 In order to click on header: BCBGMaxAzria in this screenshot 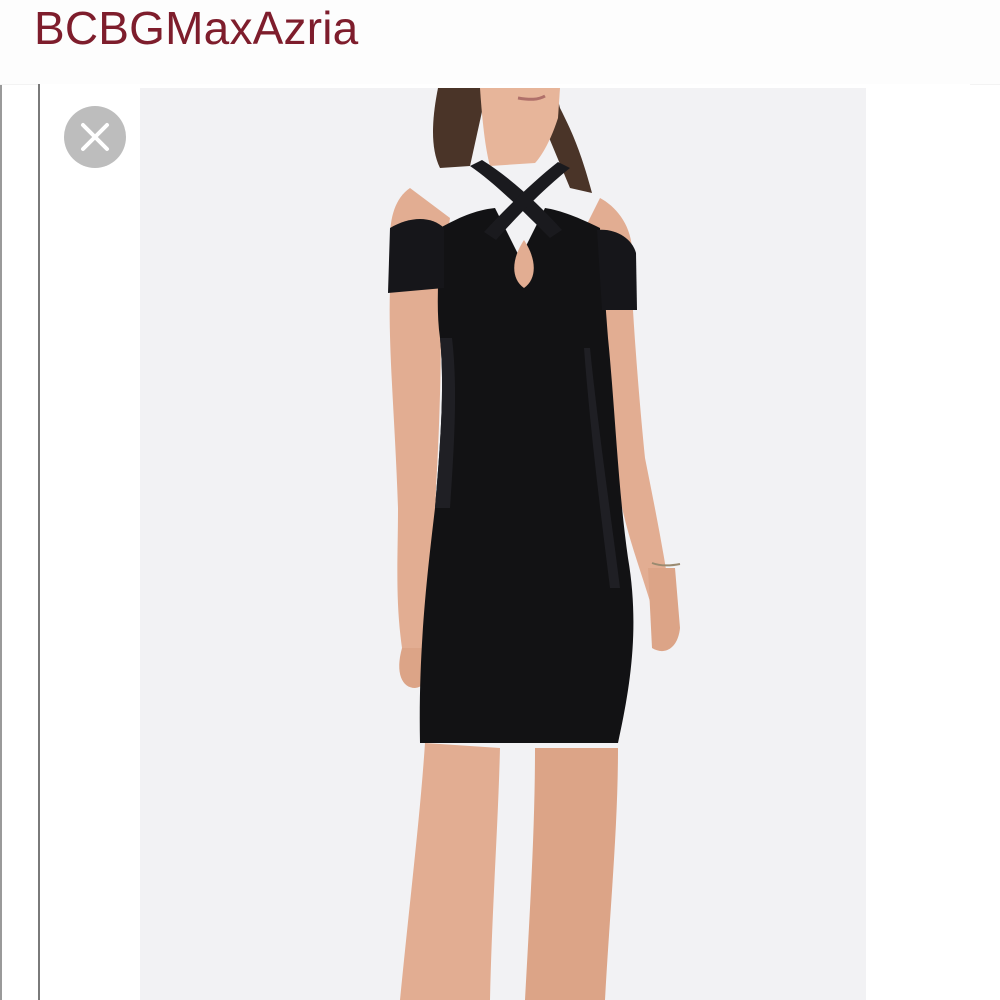, I will do `click(500, 42)`.